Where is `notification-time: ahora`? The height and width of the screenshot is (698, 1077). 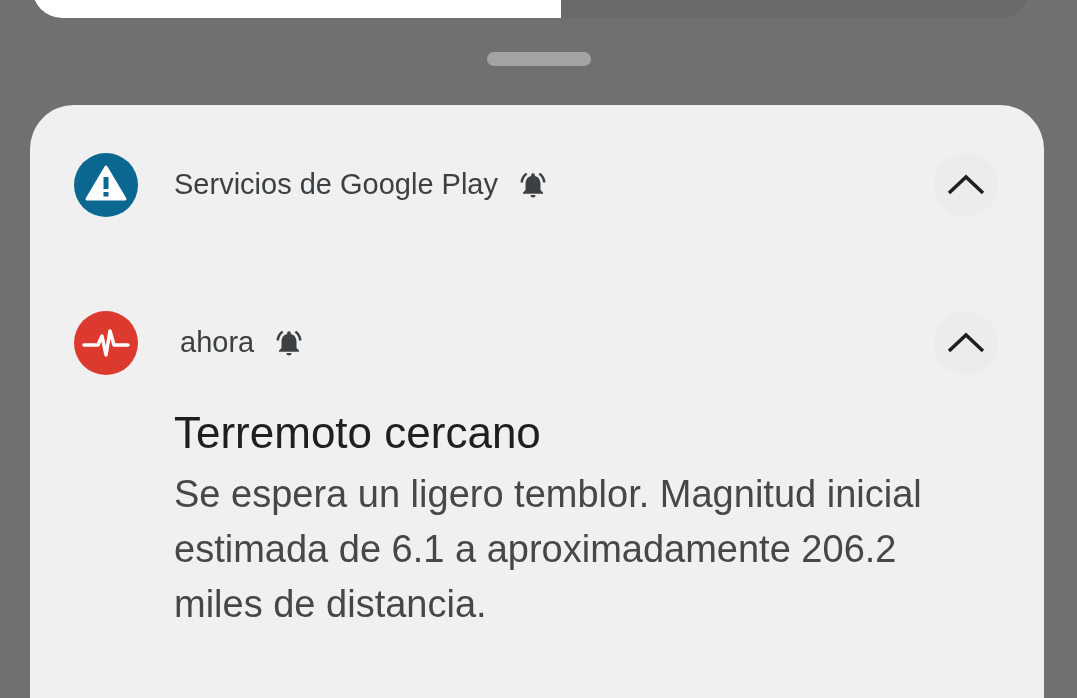
notification-time: ahora is located at coordinates (217, 343).